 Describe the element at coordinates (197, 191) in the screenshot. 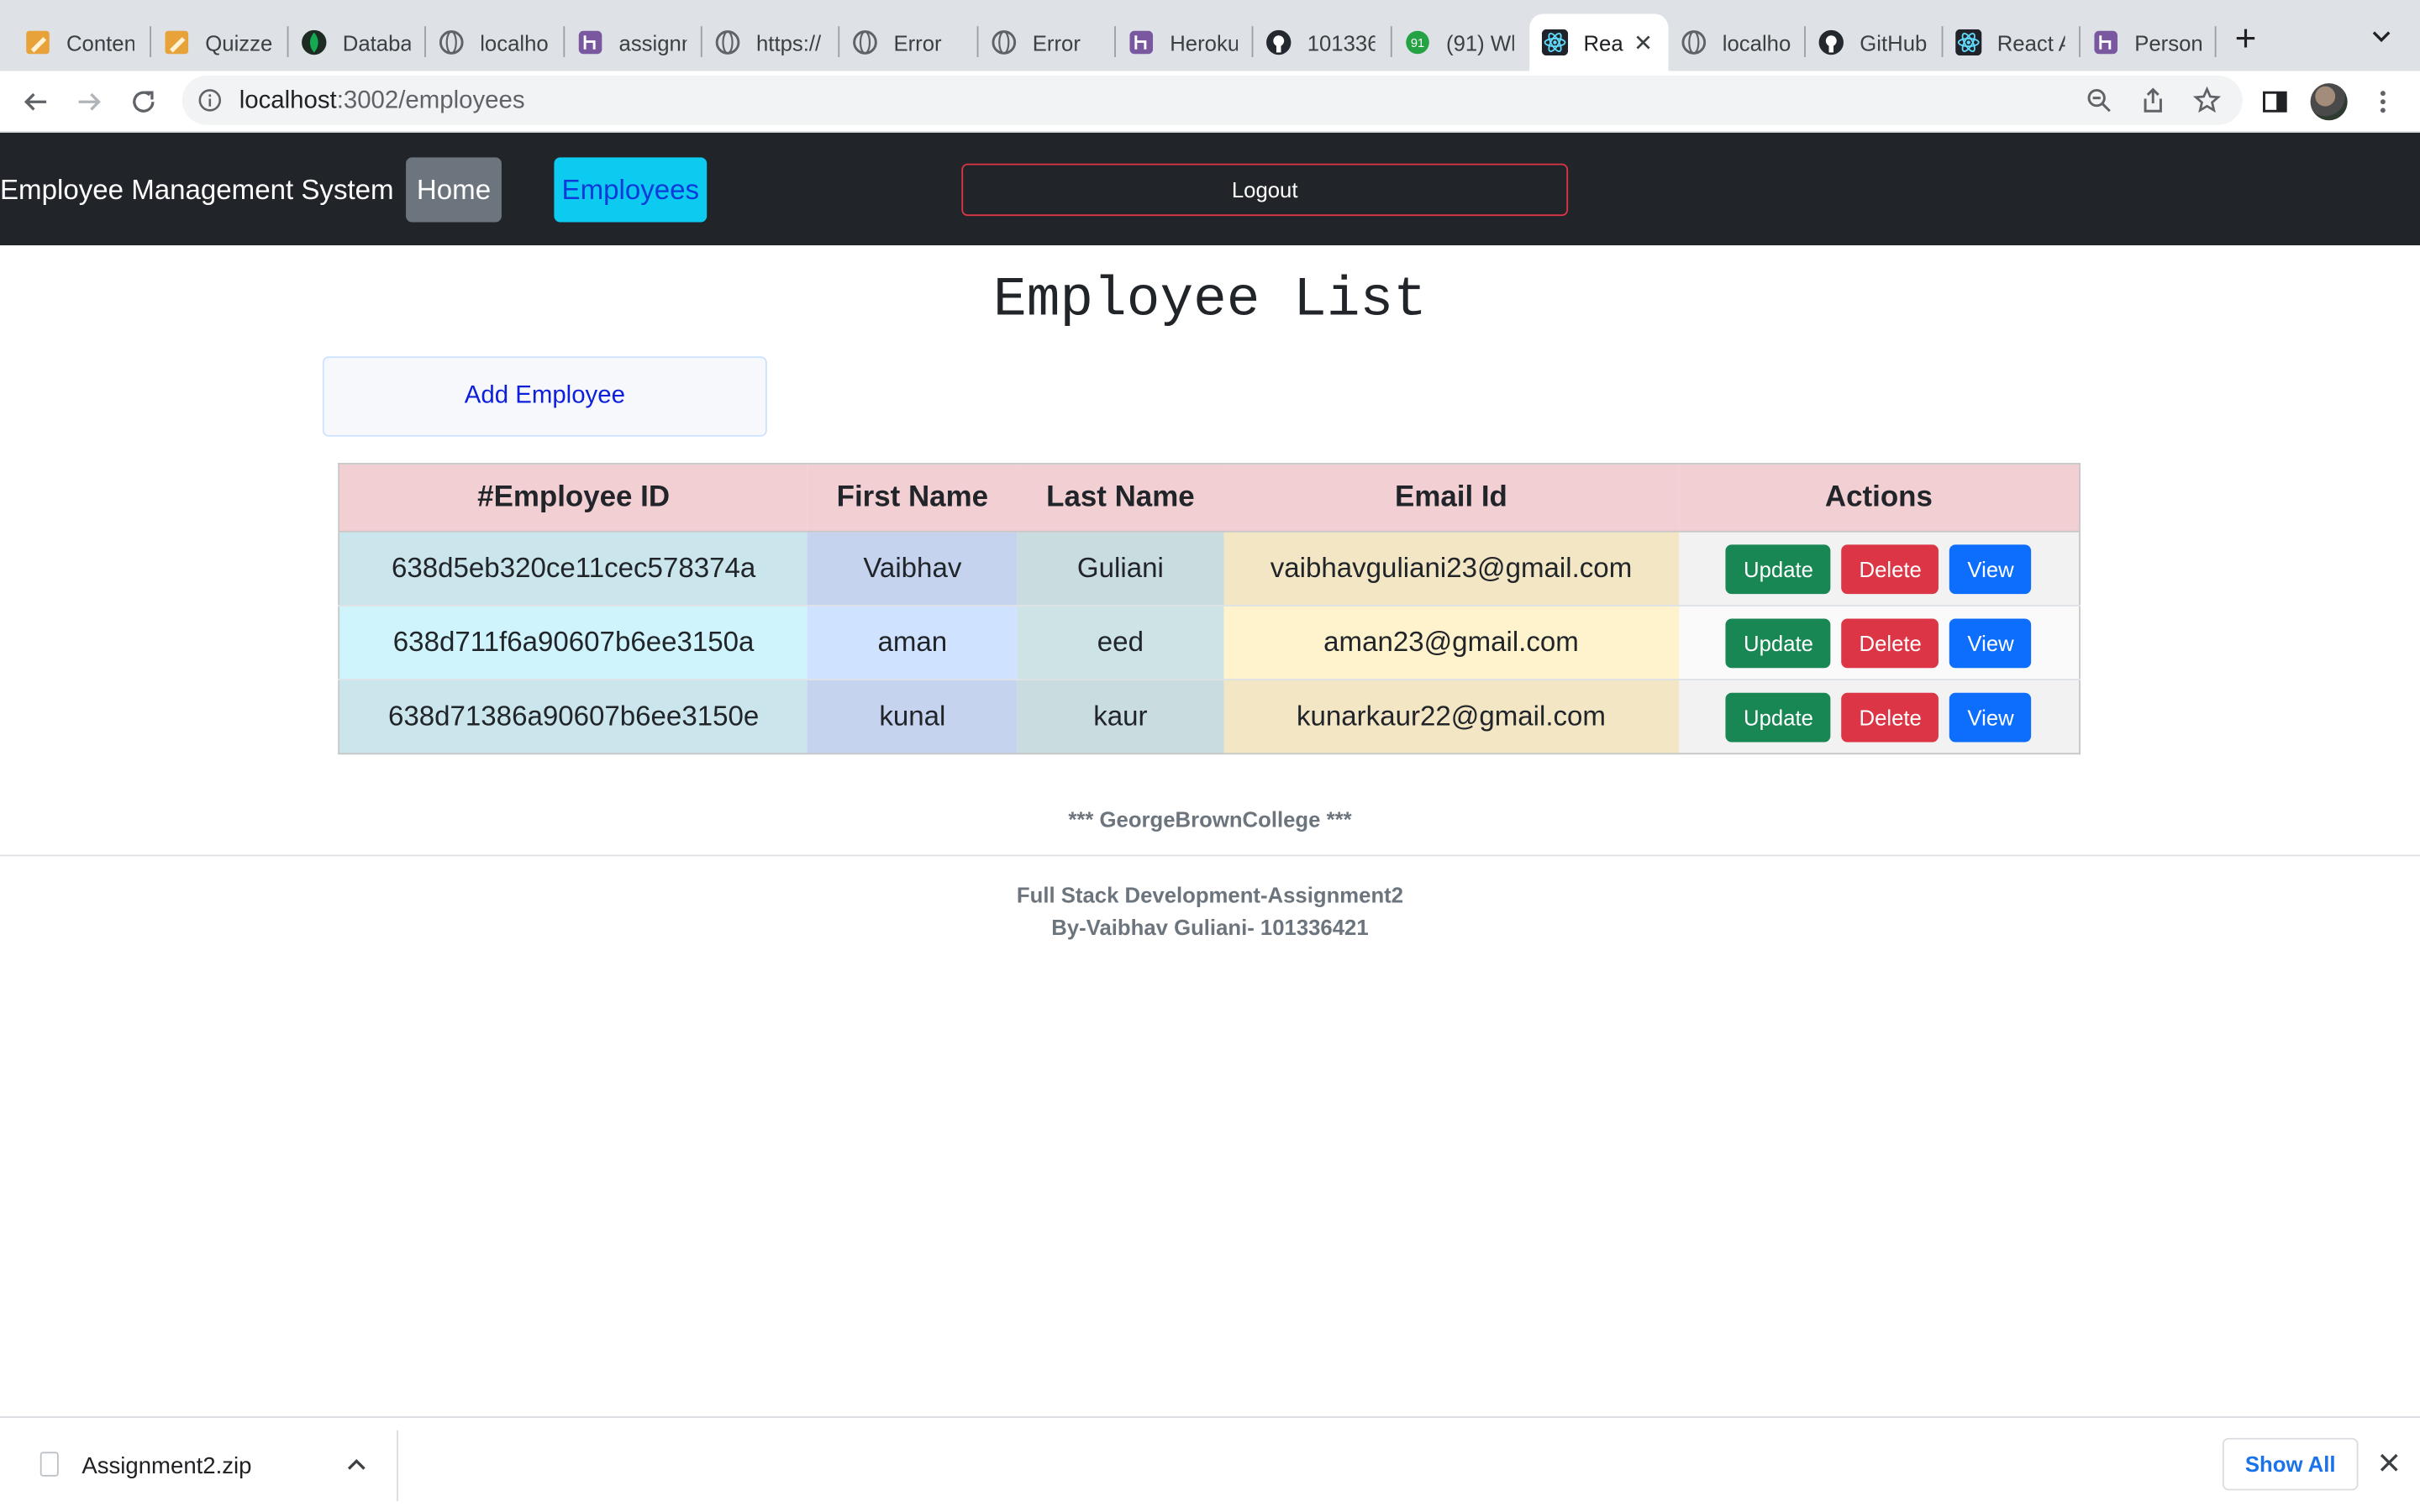

I see `brand-title: Employee Management System` at that location.